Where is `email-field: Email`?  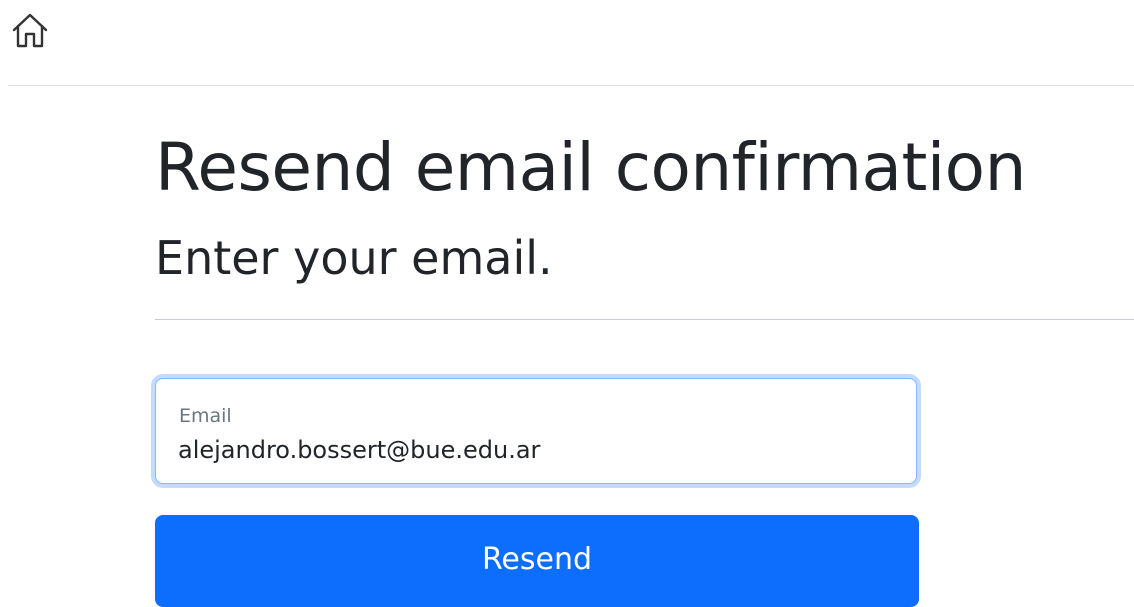 email-field: Email is located at coordinates (536, 431).